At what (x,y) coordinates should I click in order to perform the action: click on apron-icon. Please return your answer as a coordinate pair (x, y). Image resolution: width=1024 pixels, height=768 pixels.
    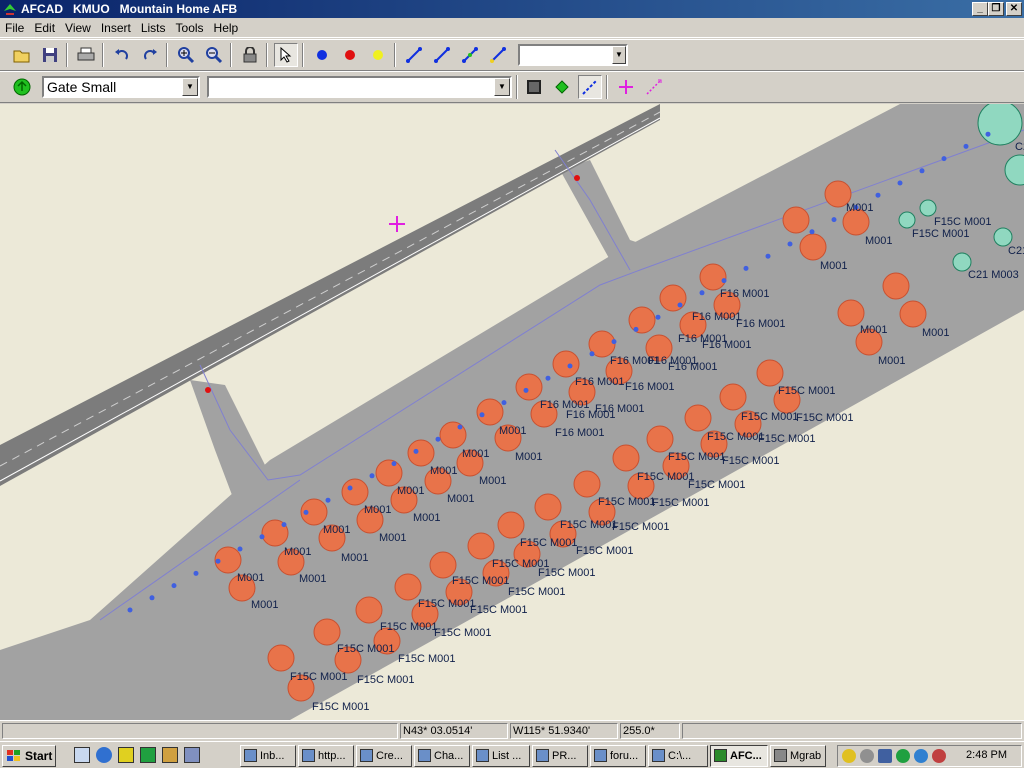
    Looking at the image, I should click on (534, 87).